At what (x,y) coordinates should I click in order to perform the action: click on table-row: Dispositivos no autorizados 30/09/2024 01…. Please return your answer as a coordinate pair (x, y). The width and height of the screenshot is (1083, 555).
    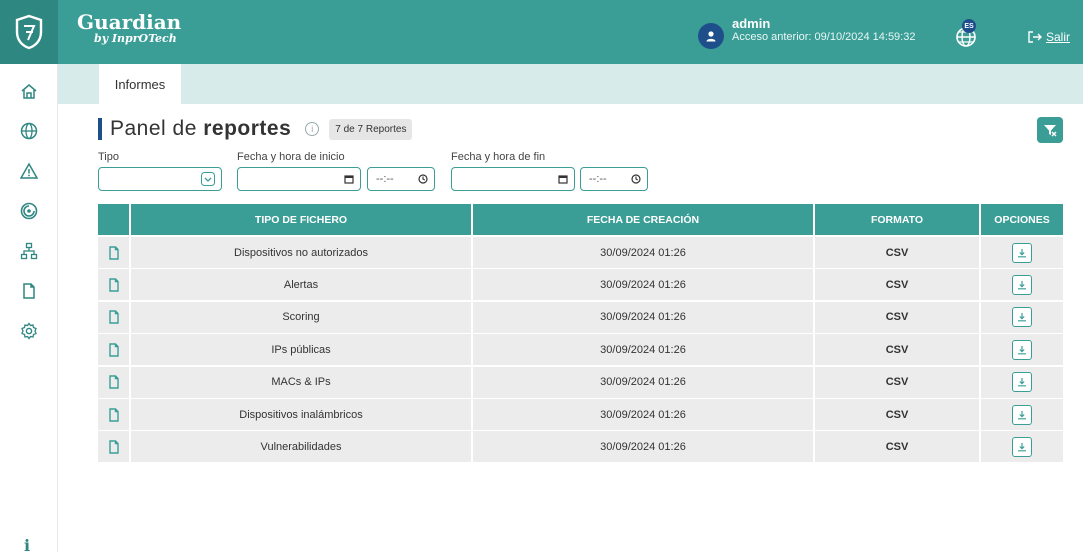
    Looking at the image, I should click on (580, 252).